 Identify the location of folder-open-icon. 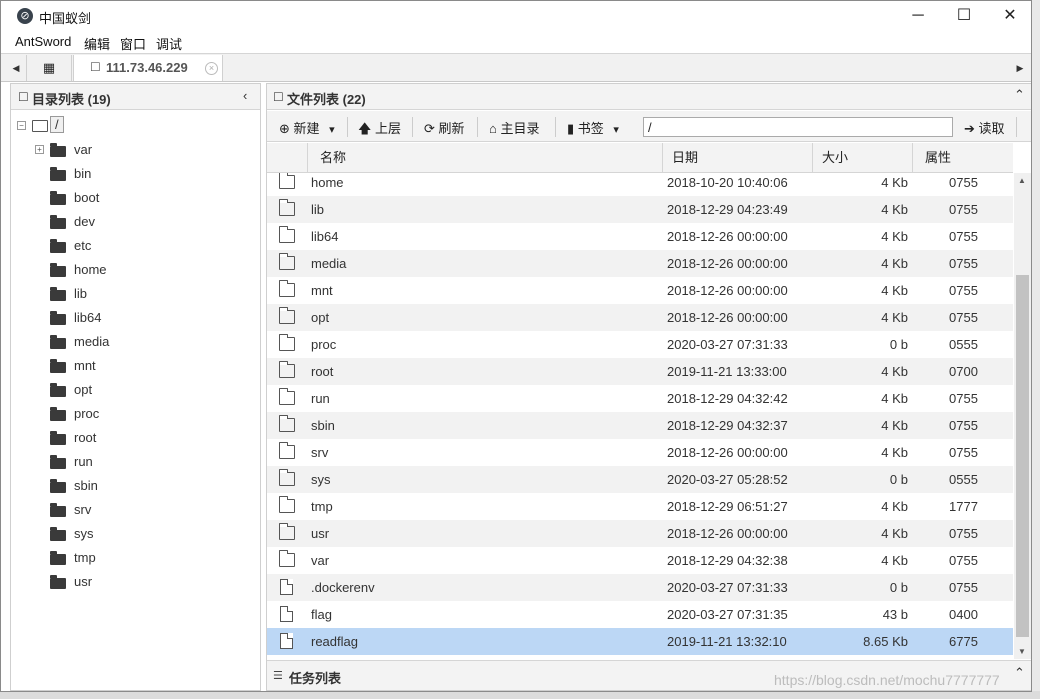
(40, 126).